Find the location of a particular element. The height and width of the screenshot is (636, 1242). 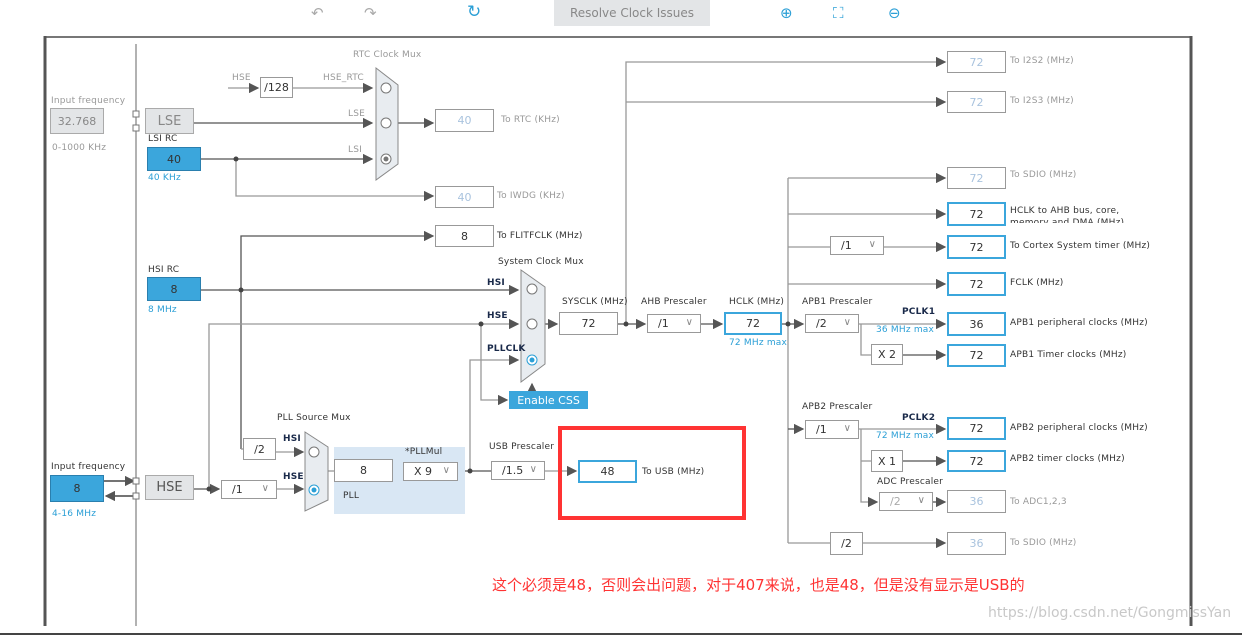

apb2-timer-multiplier: X 1 is located at coordinates (887, 461).